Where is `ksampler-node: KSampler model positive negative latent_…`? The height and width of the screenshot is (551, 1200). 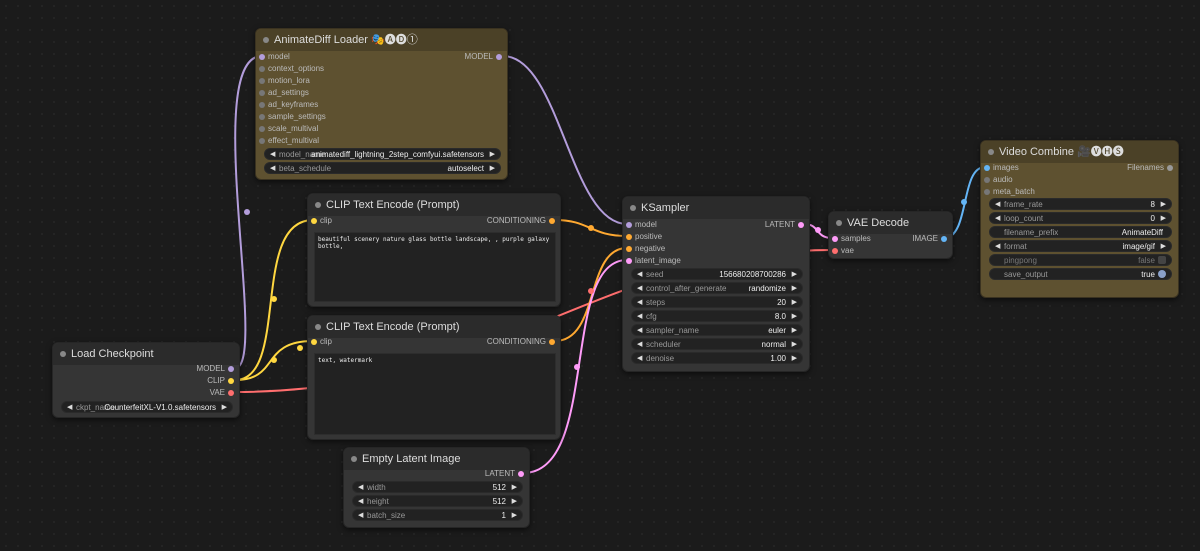
ksampler-node: KSampler model positive negative latent_… is located at coordinates (716, 284).